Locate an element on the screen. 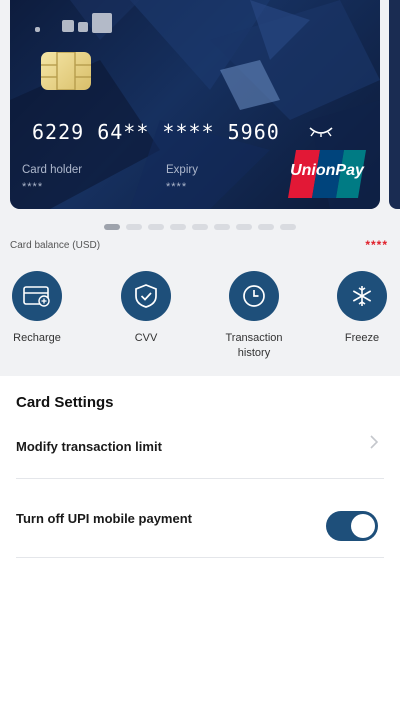 The height and width of the screenshot is (711, 400). cvv-button: CVV is located at coordinates (146, 308).